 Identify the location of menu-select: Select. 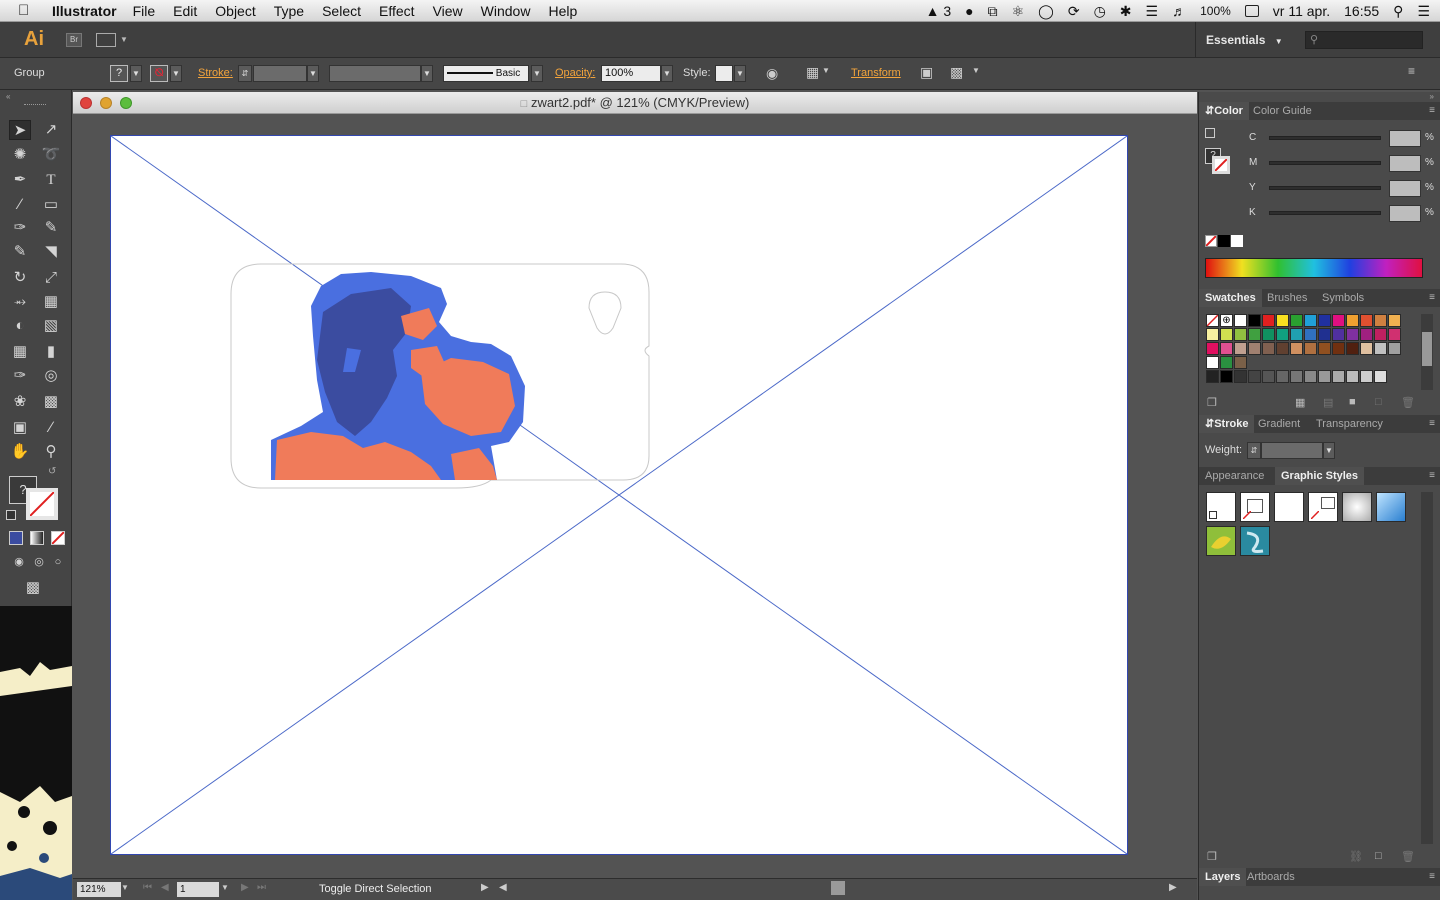
(341, 11).